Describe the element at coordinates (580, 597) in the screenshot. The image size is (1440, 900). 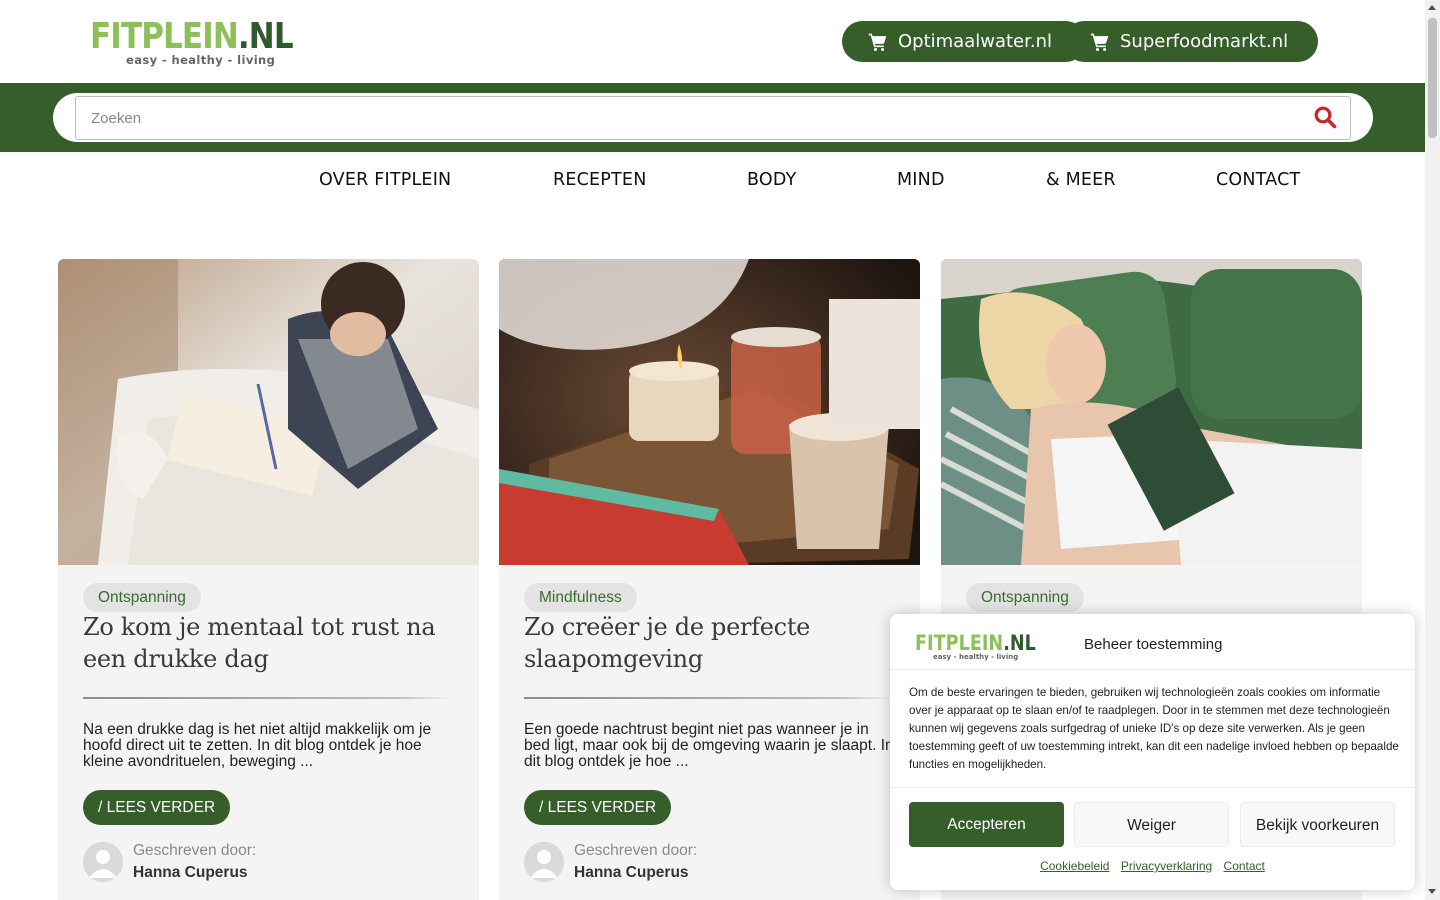
I see `post-category-badge: Mindfulness` at that location.